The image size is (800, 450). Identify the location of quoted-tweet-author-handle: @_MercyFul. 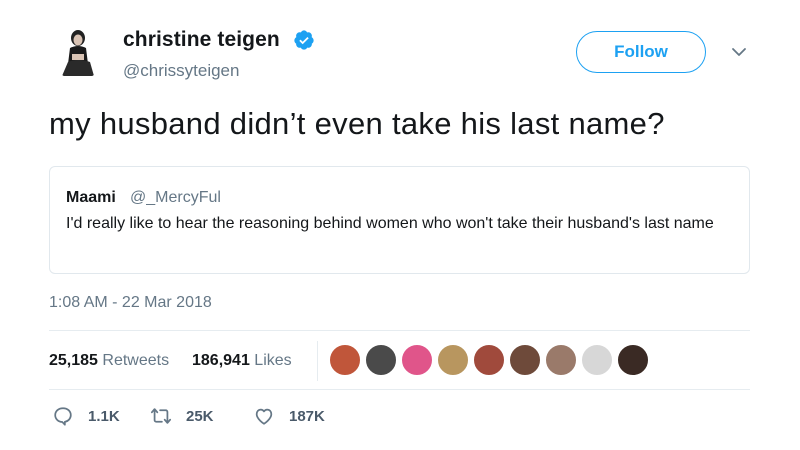
(175, 197).